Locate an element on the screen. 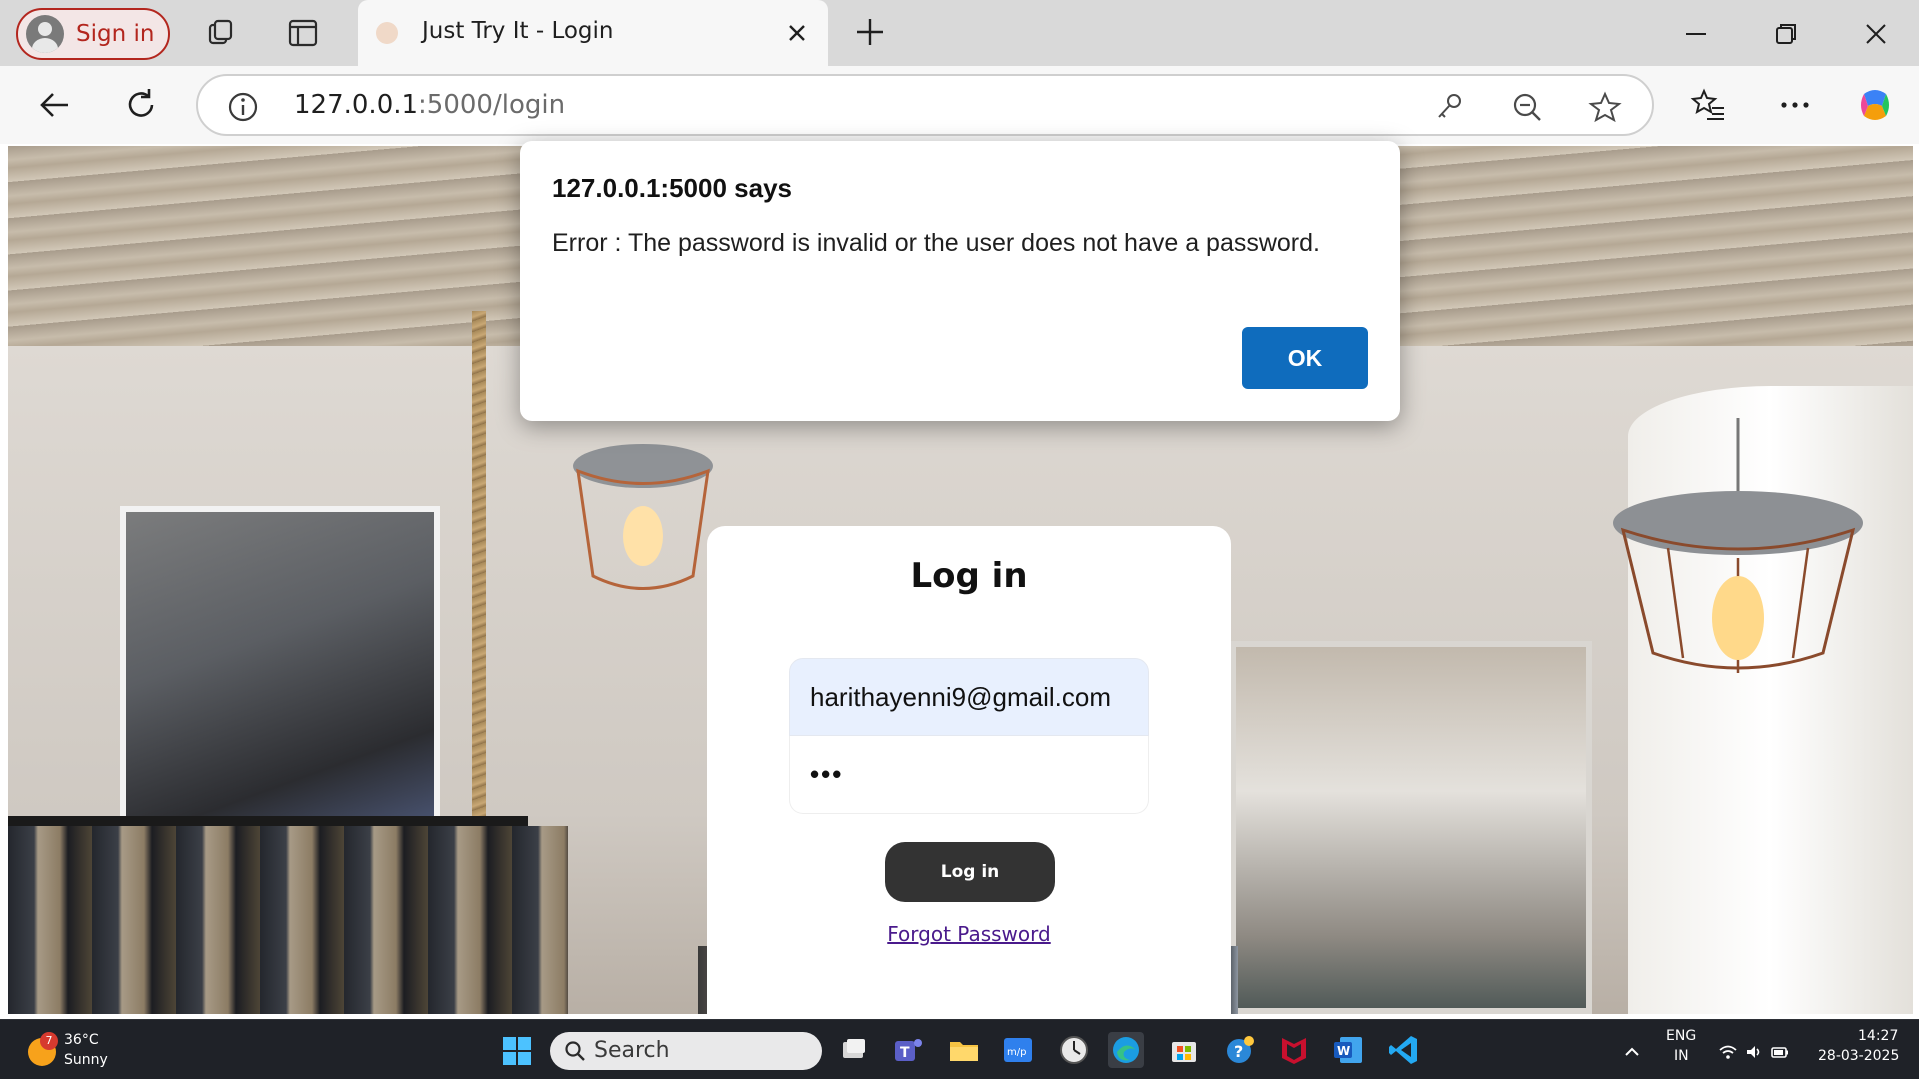 This screenshot has height=1079, width=1919. browser-toolbar: 127.0.0.1:5000/login is located at coordinates (959, 105).